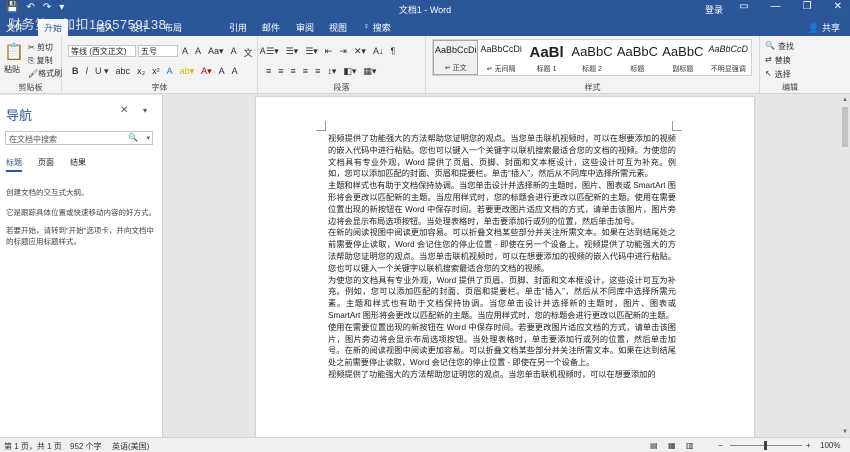 The image size is (850, 452). What do you see at coordinates (14, 52) in the screenshot?
I see `paste-icon: 📋` at bounding box center [14, 52].